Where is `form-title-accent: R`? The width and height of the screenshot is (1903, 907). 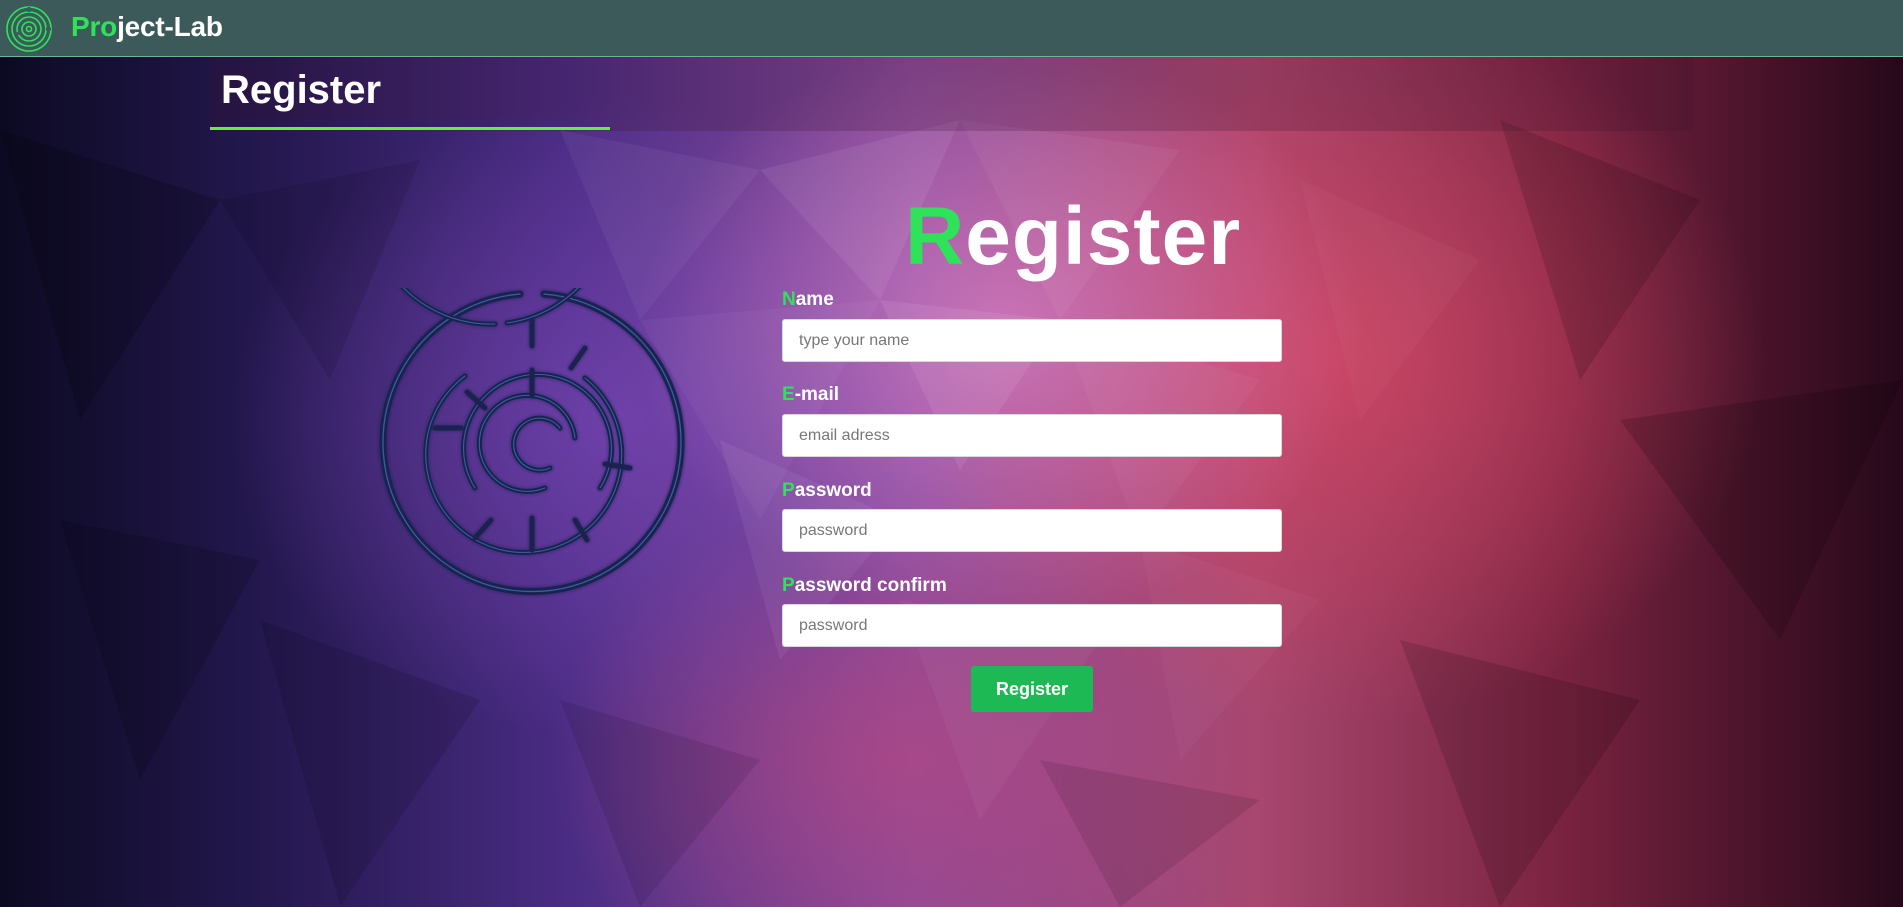 form-title-accent: R is located at coordinates (935, 236).